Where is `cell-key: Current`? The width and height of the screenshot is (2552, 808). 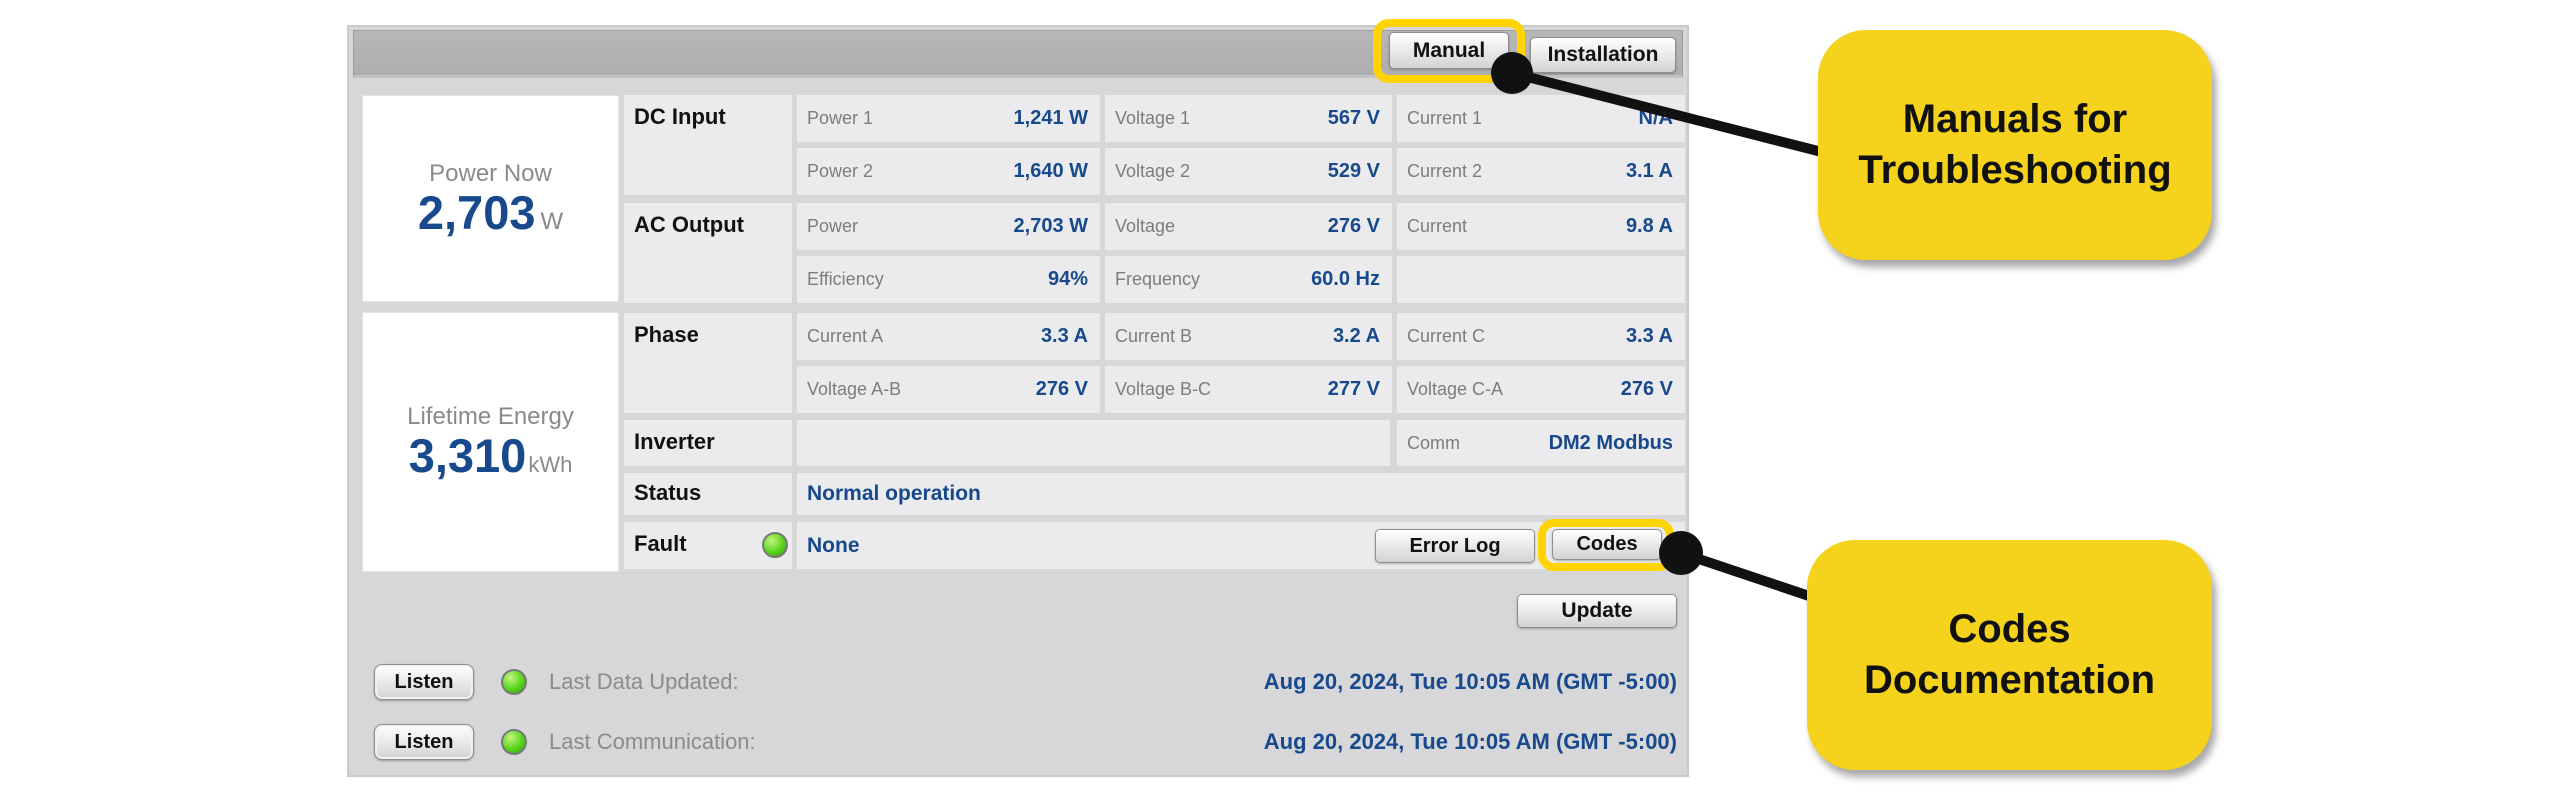 cell-key: Current is located at coordinates (1437, 226).